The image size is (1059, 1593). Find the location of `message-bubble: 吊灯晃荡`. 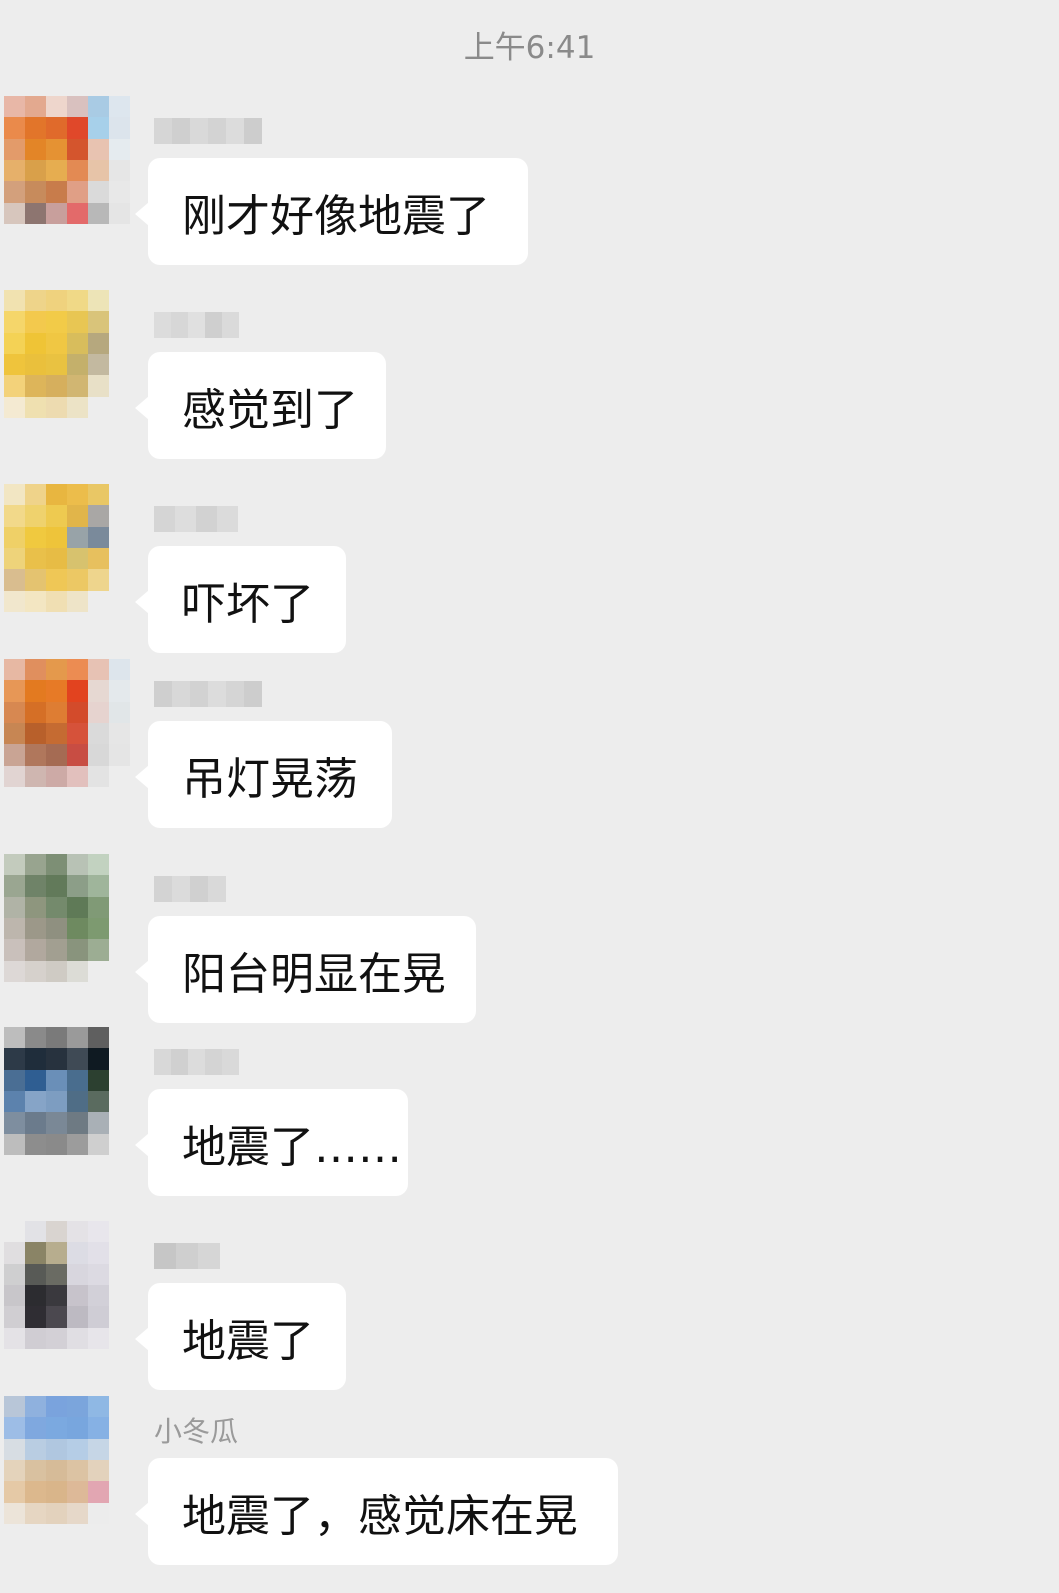

message-bubble: 吊灯晃荡 is located at coordinates (263, 774).